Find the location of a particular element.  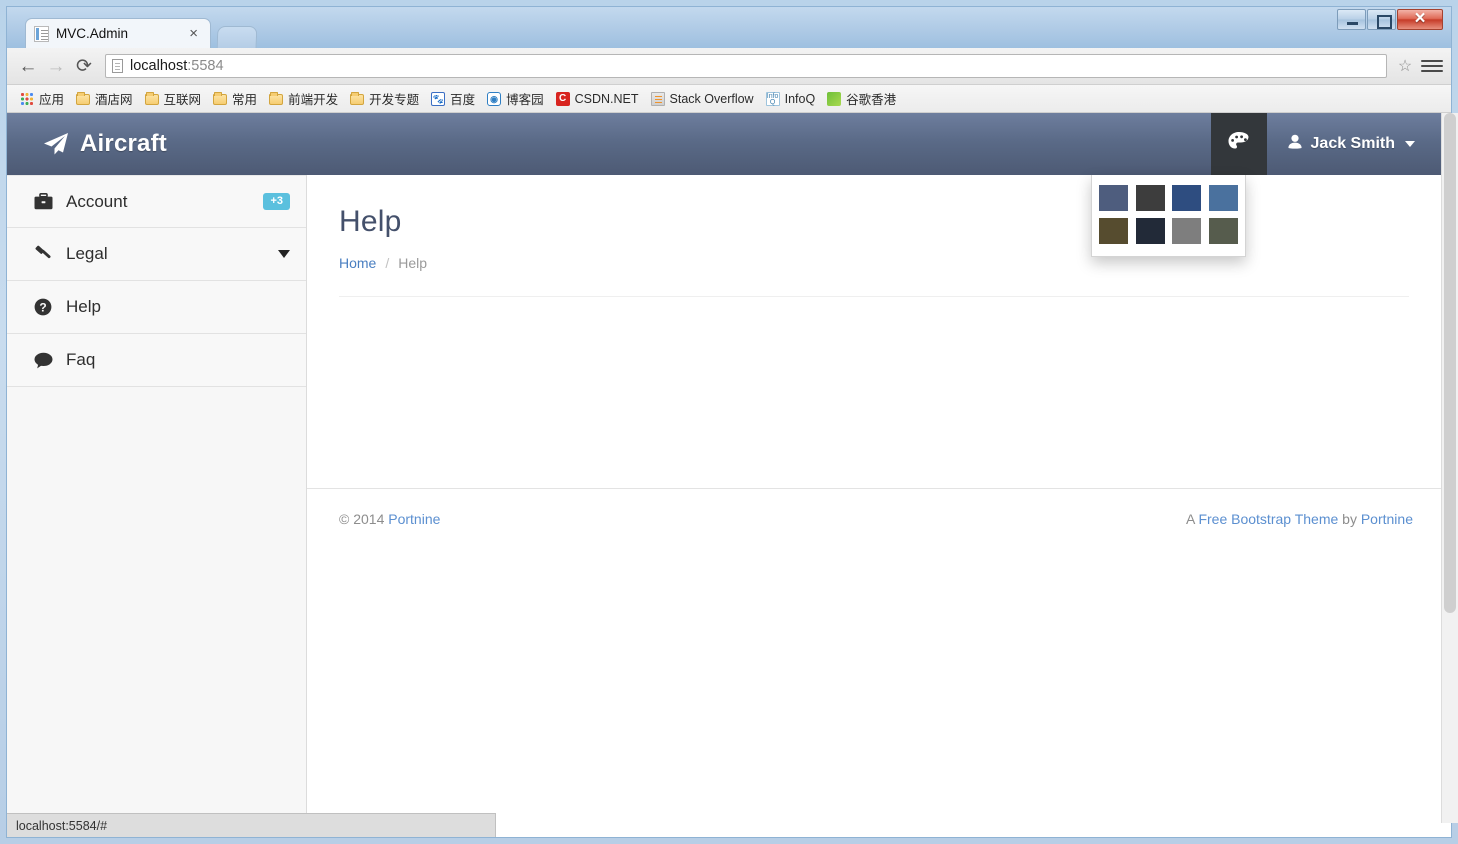

new-tab-button is located at coordinates (237, 37).